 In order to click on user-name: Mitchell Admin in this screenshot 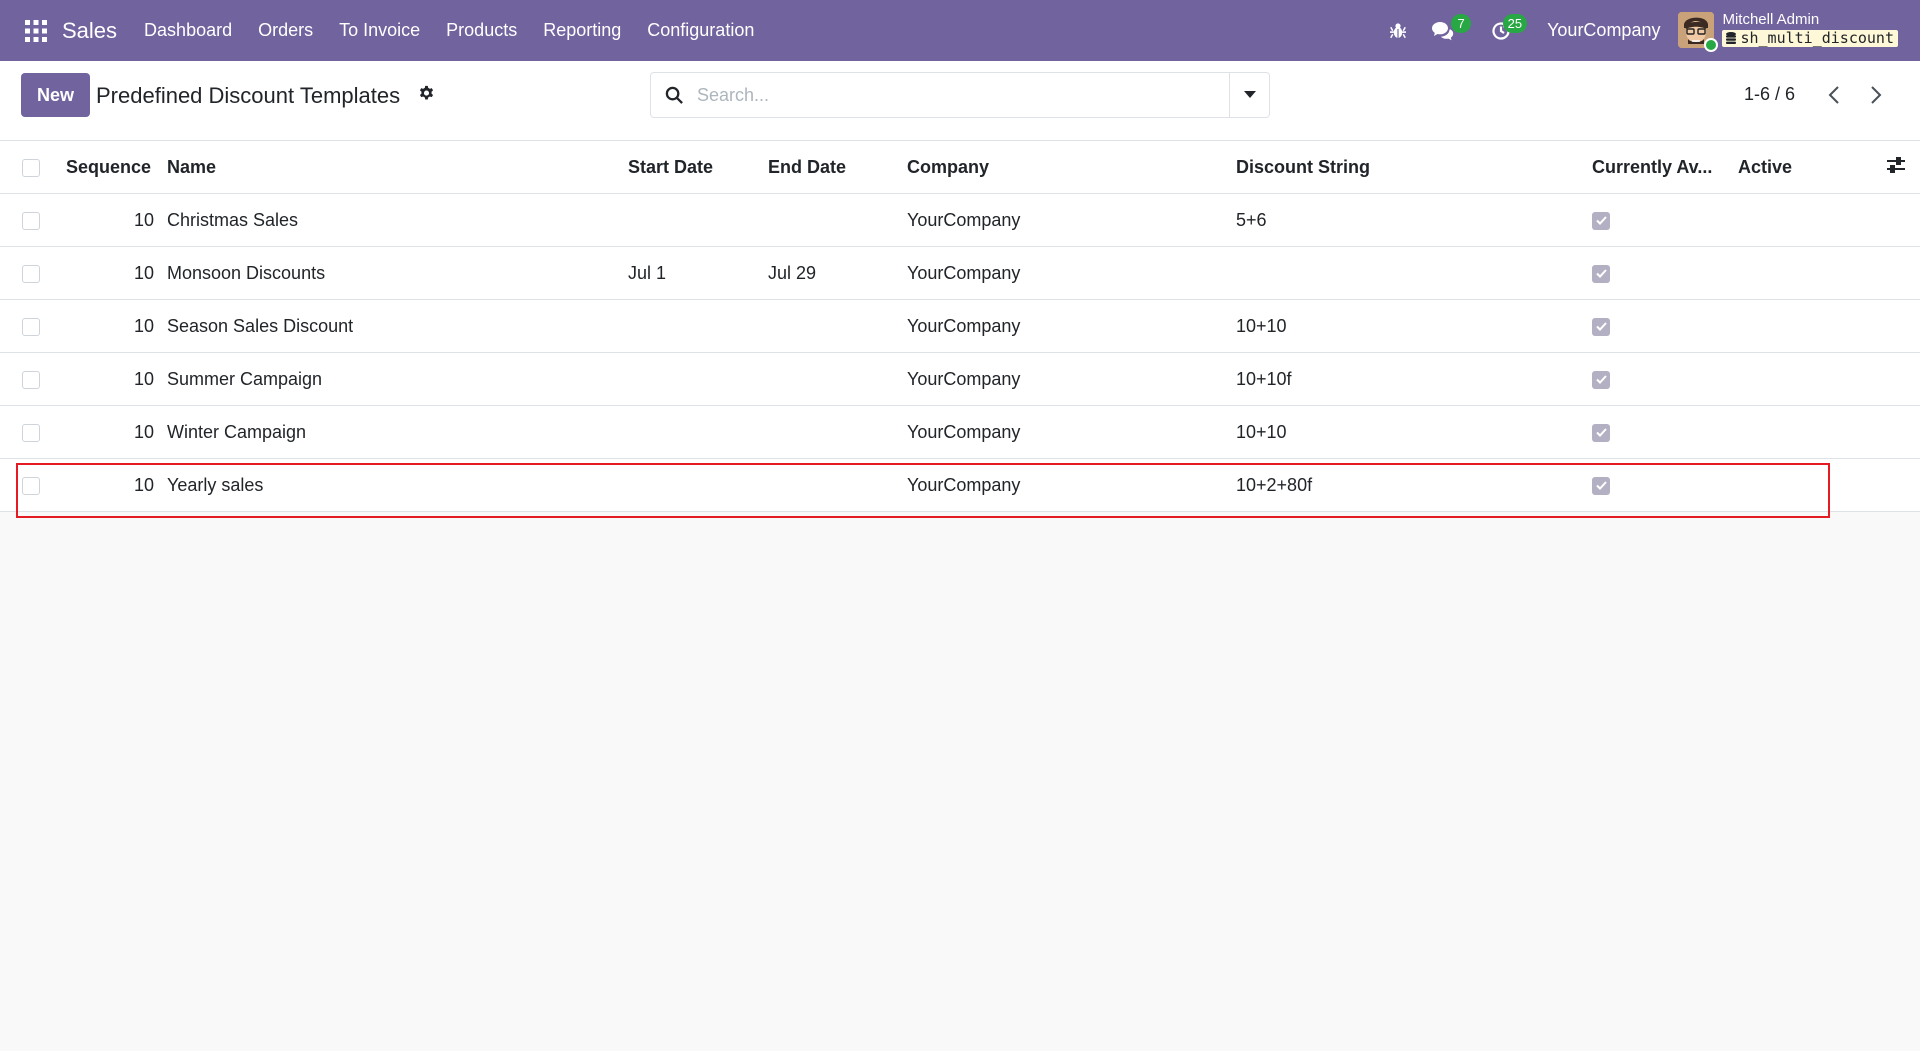, I will do `click(1771, 19)`.